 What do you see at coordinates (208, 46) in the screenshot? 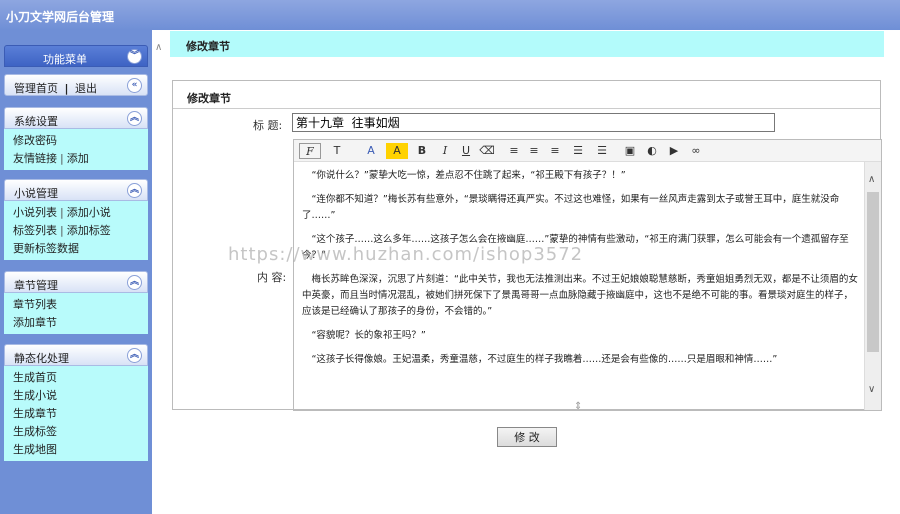
I see `page-title: 修改章节` at bounding box center [208, 46].